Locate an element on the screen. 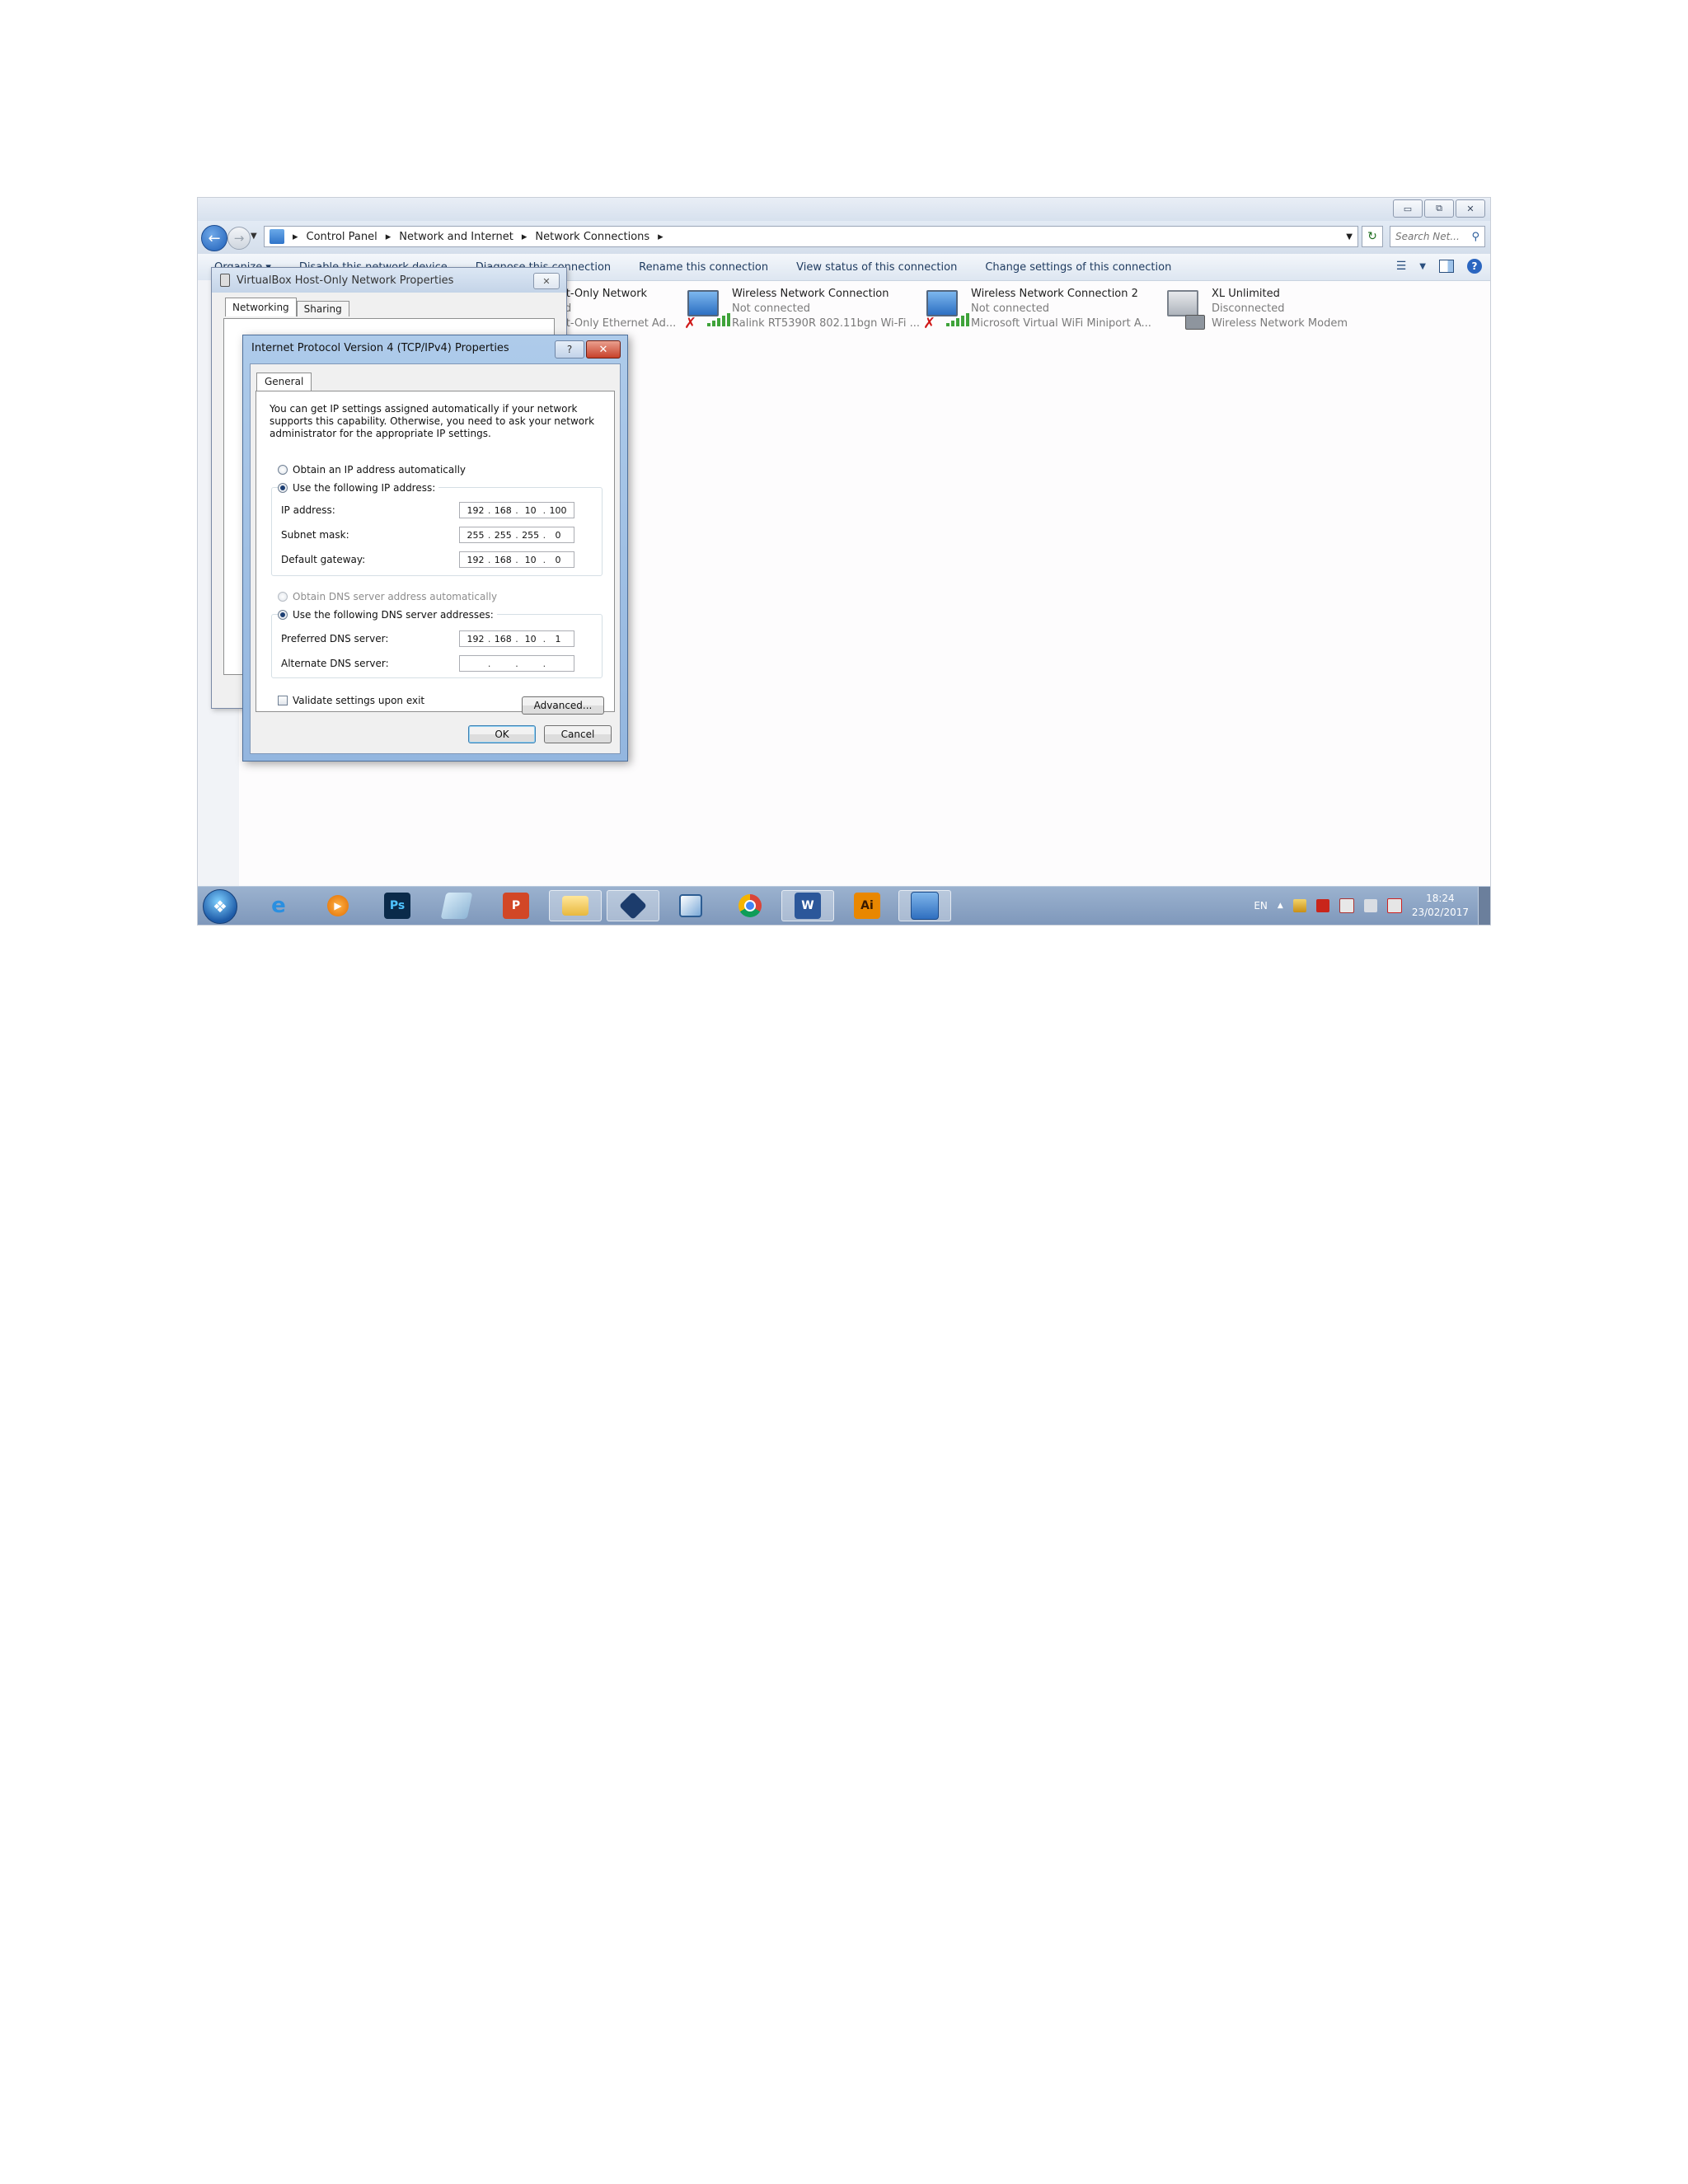 The height and width of the screenshot is (2184, 1688). network-tray-icon is located at coordinates (1299, 905).